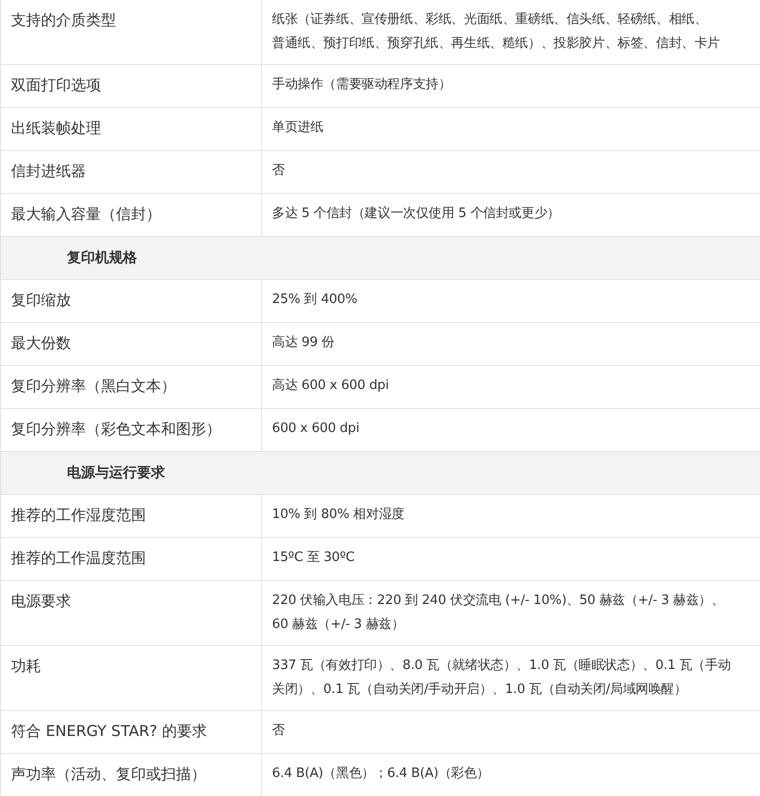 Image resolution: width=760 pixels, height=796 pixels. Describe the element at coordinates (131, 32) in the screenshot. I see `spec-label: 支持的介质类型` at that location.